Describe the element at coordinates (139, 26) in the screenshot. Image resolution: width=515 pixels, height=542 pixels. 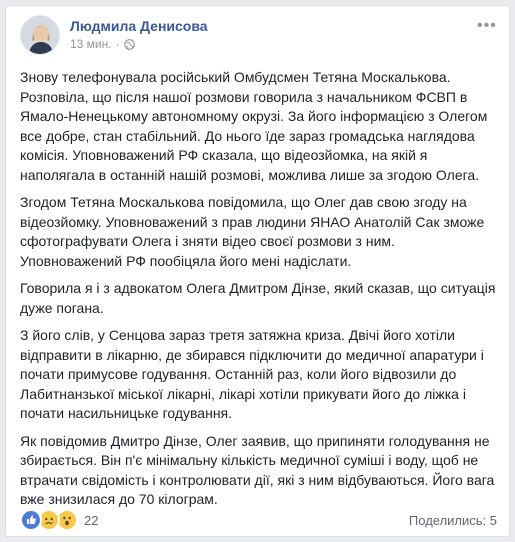
I see `author-name: Людмила Денисова` at that location.